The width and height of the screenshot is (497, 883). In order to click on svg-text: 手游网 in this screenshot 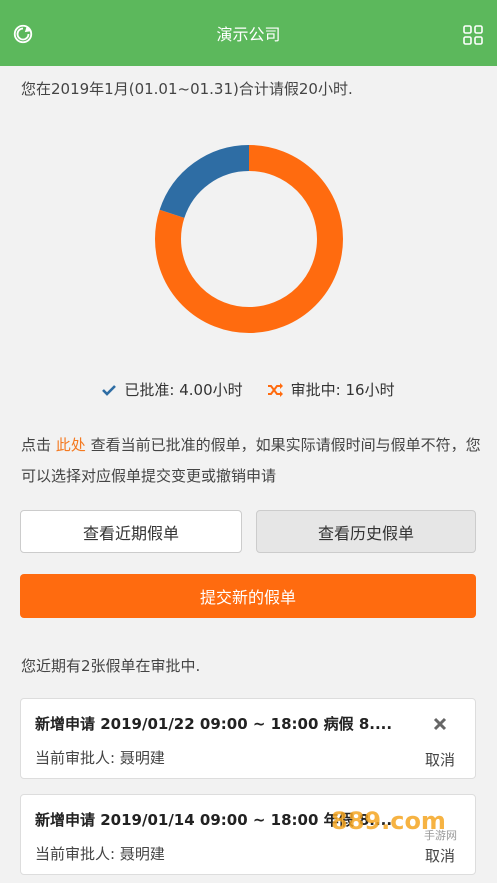, I will do `click(440, 834)`.